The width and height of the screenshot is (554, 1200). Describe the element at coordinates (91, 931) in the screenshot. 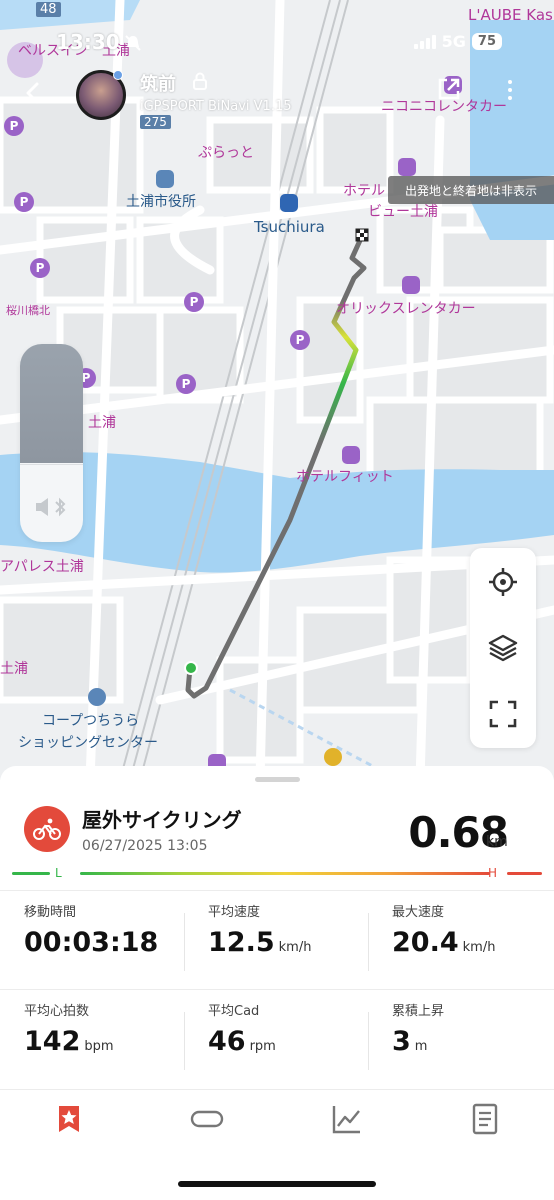

I see `stat-moving-time: 移動時間 00:03:18` at that location.